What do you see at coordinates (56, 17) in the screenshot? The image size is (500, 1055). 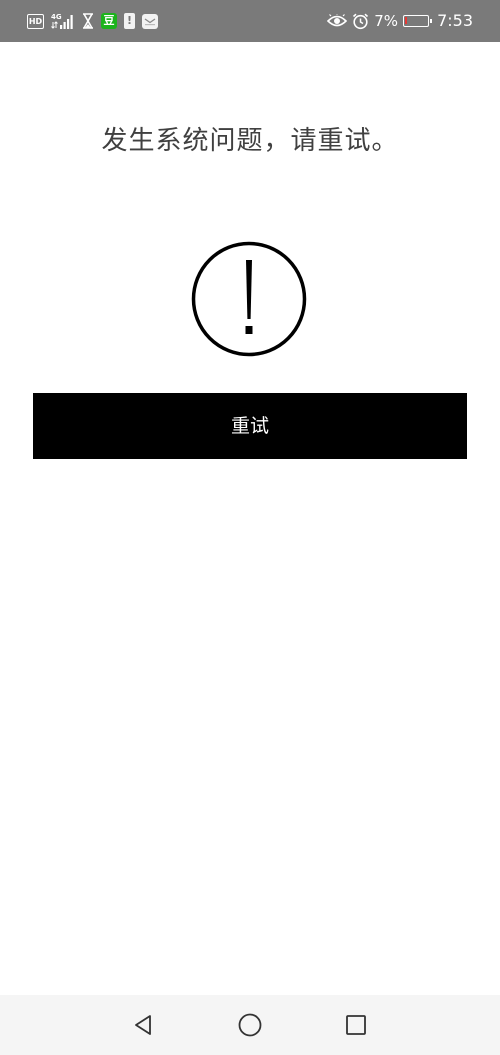 I see `network-type-label: 4G` at bounding box center [56, 17].